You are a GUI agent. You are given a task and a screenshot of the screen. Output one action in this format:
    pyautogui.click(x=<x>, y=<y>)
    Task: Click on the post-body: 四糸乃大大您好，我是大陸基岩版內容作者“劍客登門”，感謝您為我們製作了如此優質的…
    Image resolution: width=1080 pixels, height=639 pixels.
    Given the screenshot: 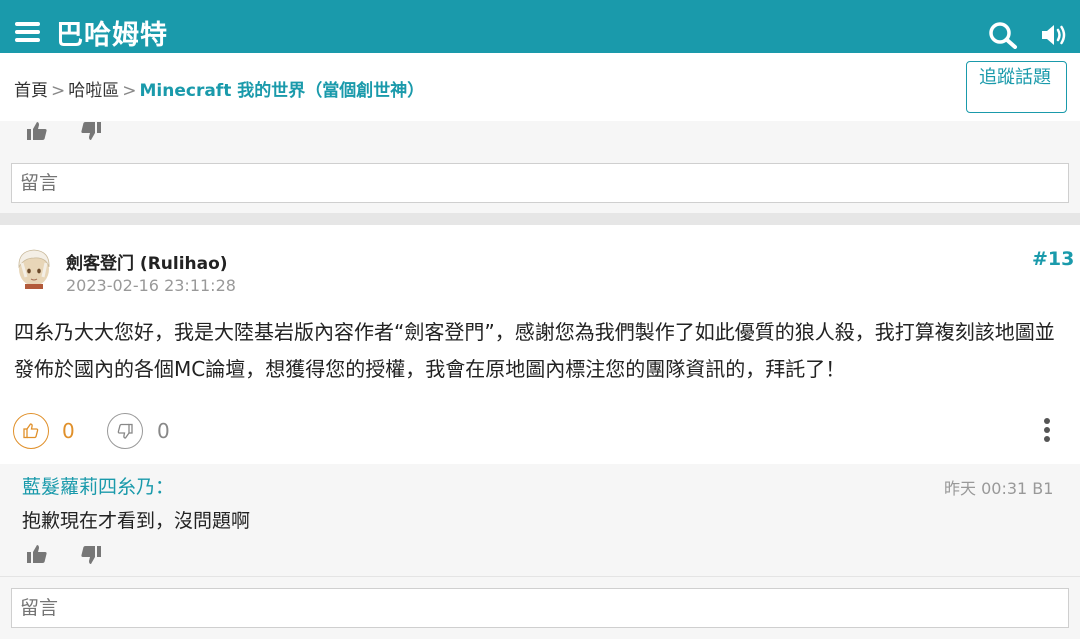 What is the action you would take?
    pyautogui.click(x=534, y=350)
    